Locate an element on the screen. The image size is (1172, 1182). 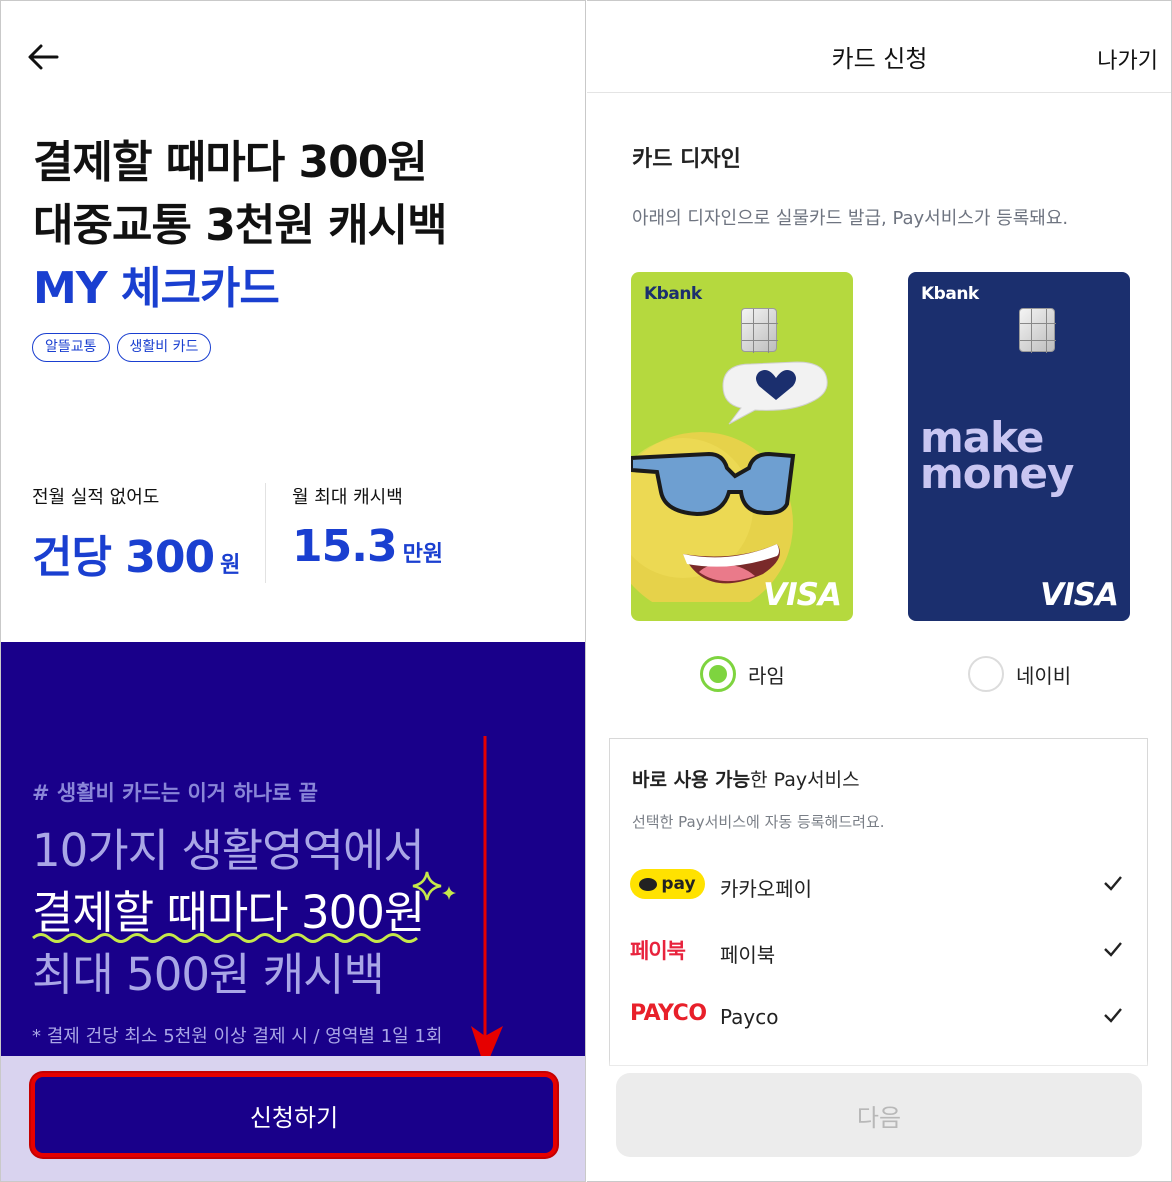
headline-line-2: 대중교통 3천원 캐시백 is located at coordinates (240, 225).